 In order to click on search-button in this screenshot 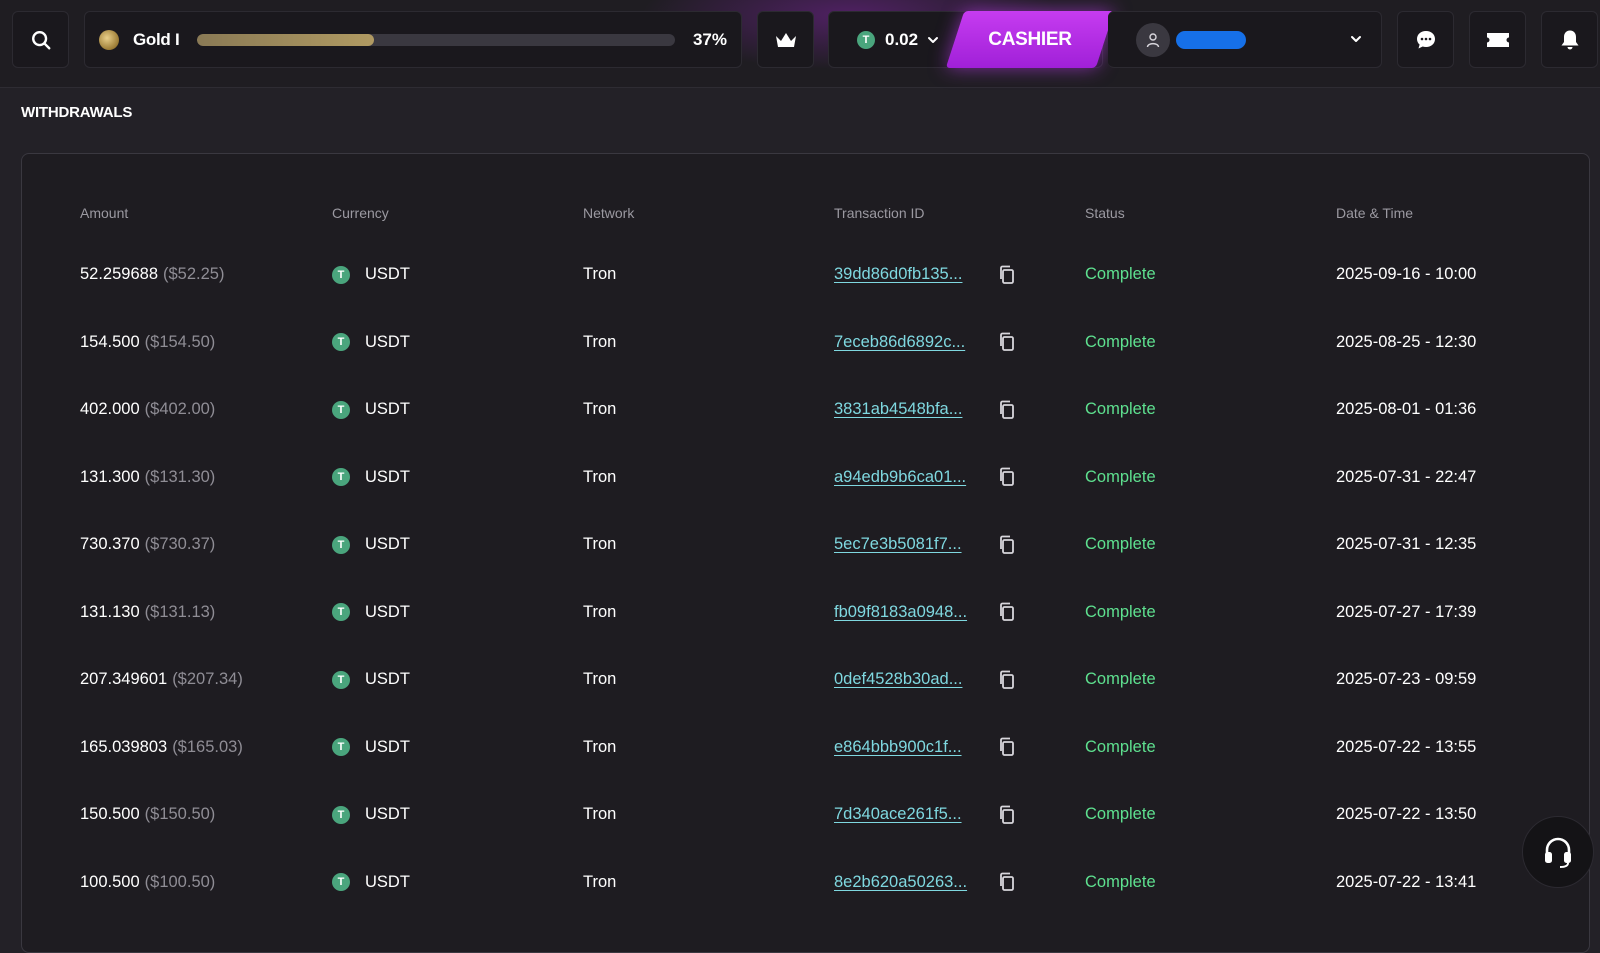, I will do `click(40, 39)`.